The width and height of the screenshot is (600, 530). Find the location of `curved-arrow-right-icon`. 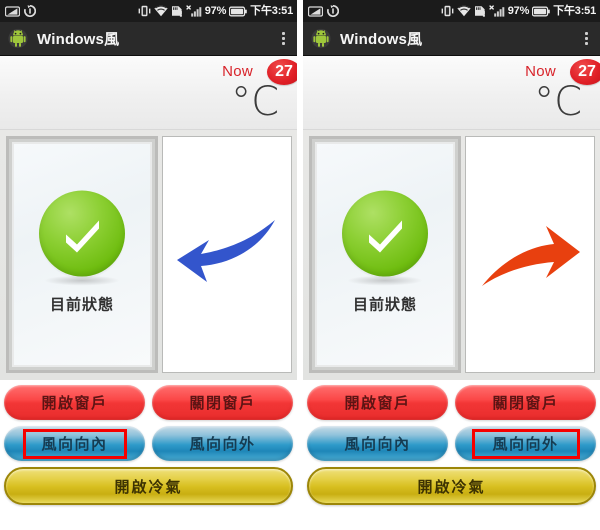

curved-arrow-right-icon is located at coordinates (531, 255).